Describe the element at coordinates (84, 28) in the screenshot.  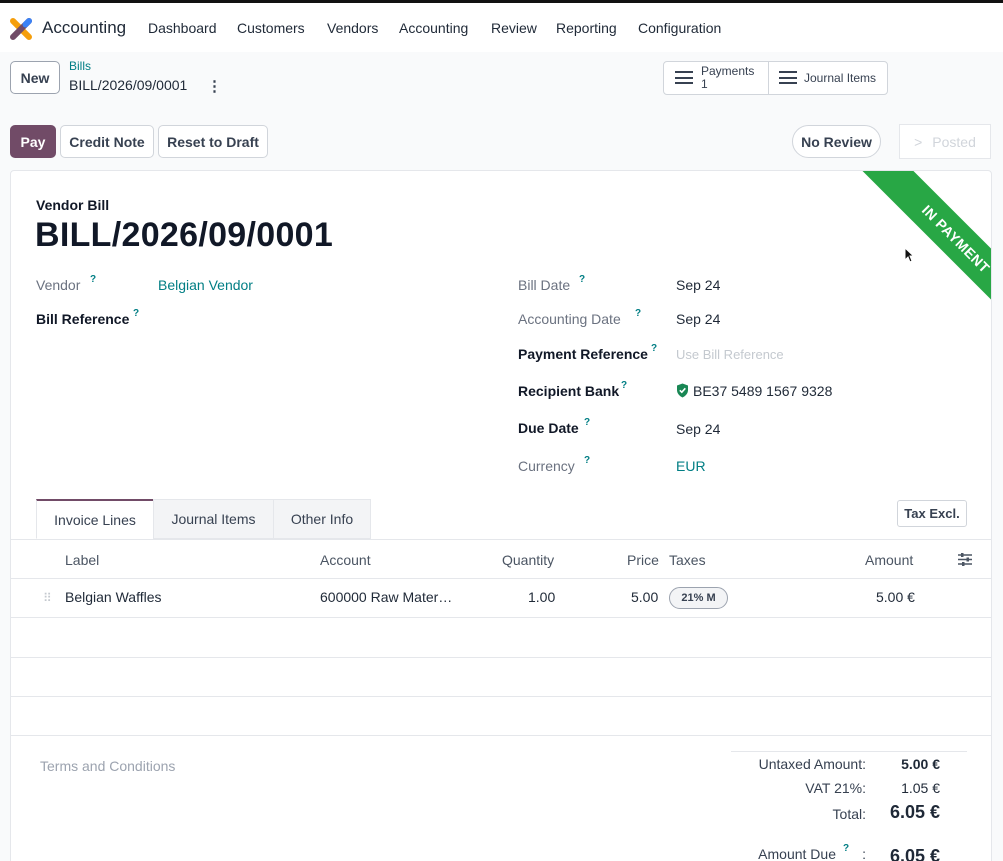
I see `app-name: Accounting` at that location.